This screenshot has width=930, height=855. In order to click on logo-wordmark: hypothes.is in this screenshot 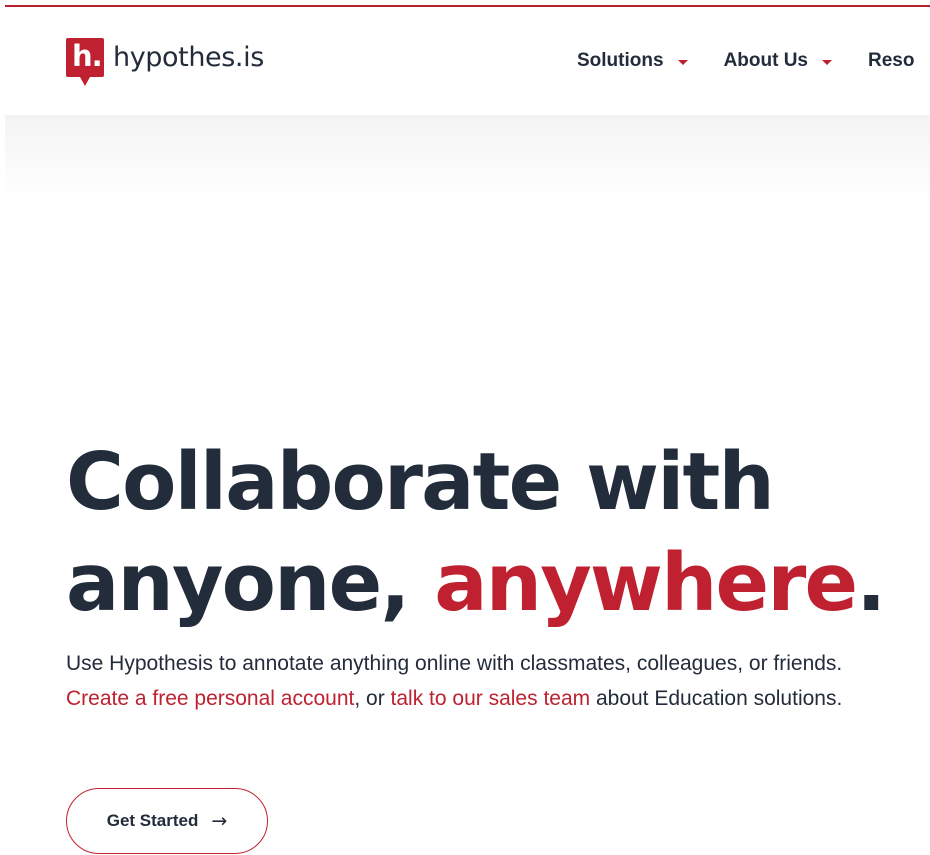, I will do `click(188, 57)`.